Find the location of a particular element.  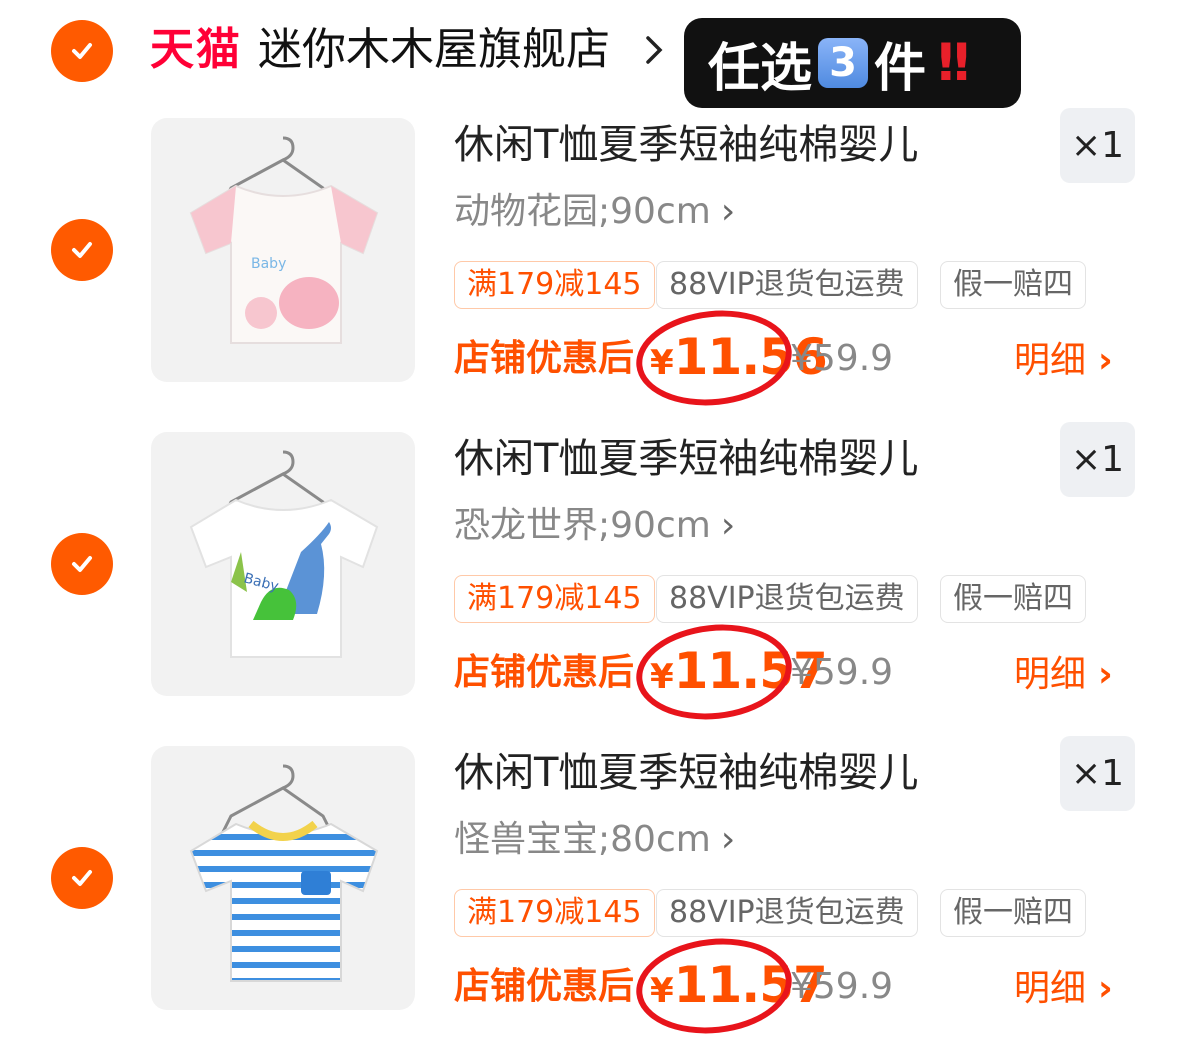

promo-text-suffix: 件 is located at coordinates (900, 68).